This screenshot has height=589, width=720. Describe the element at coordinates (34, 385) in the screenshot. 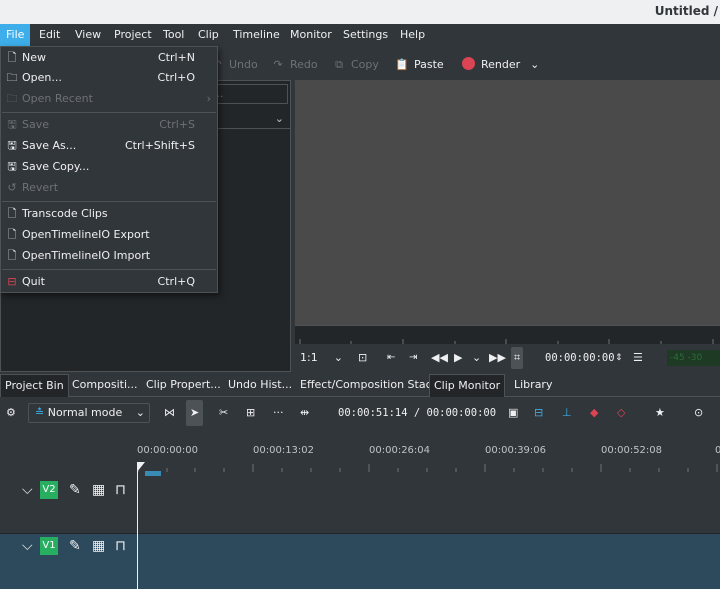

I see `tab-project-bin: Project Bin` at that location.